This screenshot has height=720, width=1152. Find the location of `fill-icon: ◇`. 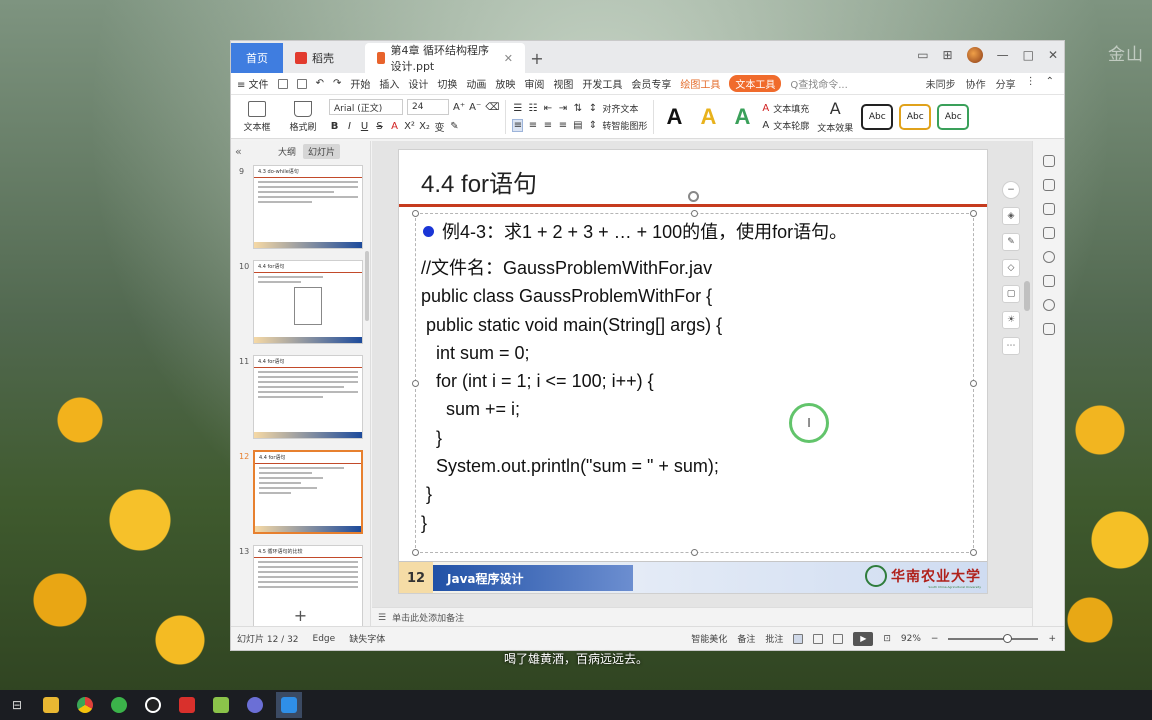

fill-icon: ◇ is located at coordinates (1011, 268).